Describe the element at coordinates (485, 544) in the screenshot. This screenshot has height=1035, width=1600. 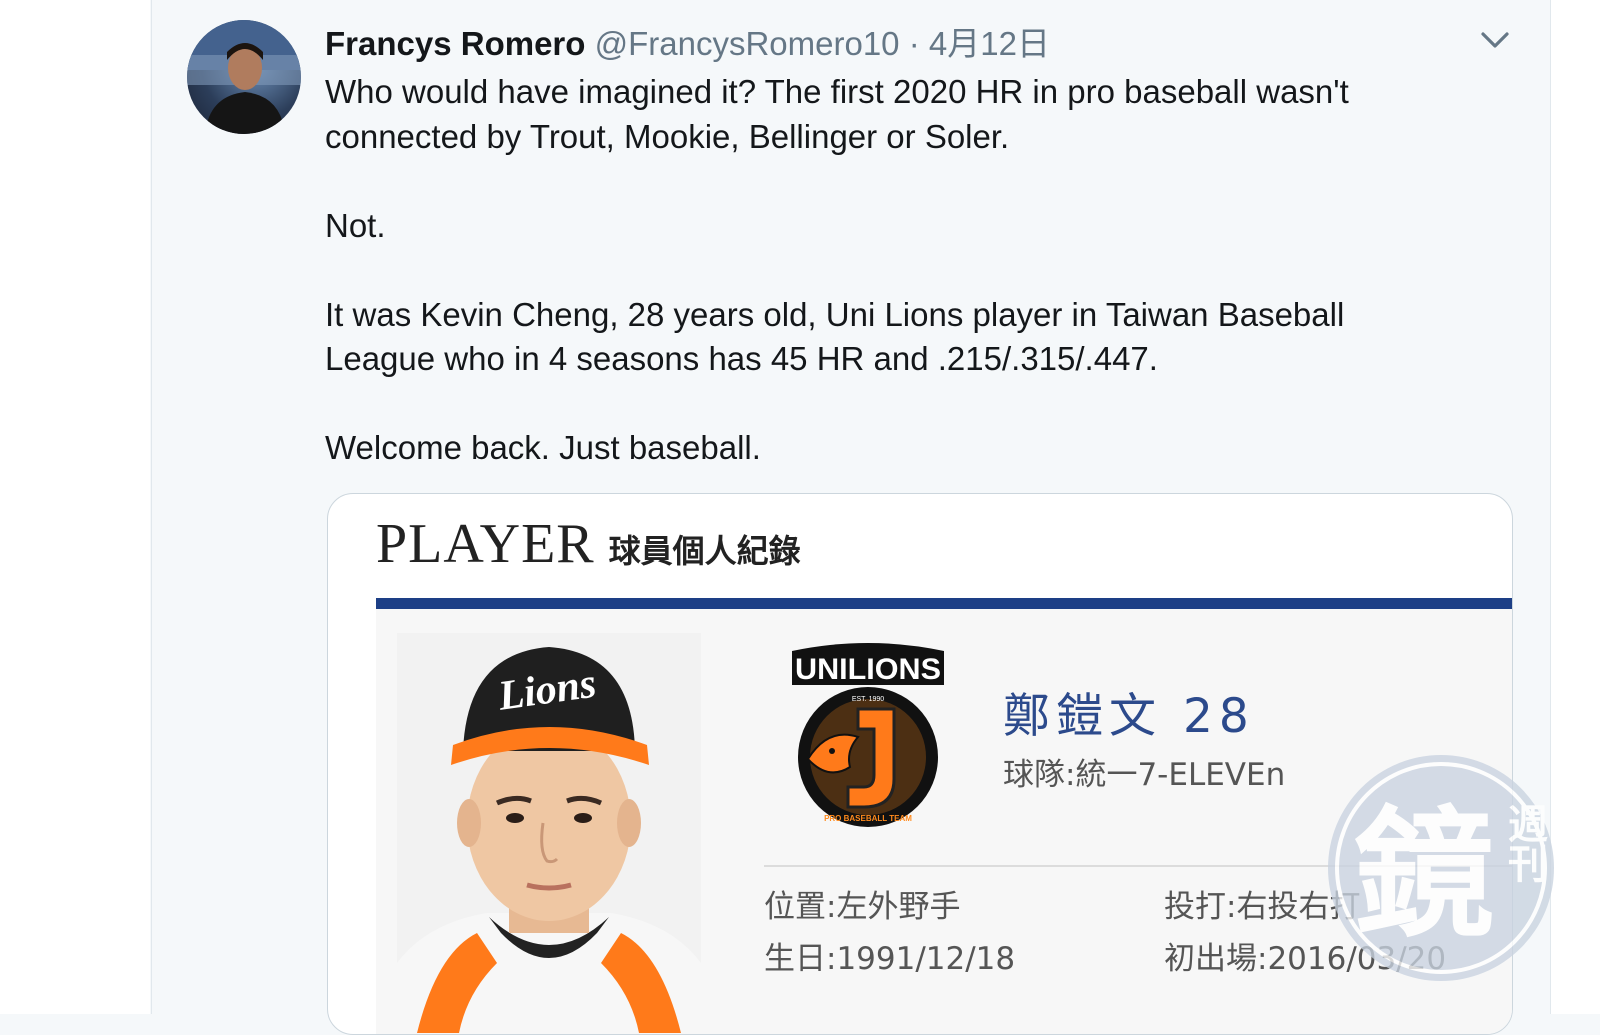
I see `card-title-en: PLAYER` at that location.